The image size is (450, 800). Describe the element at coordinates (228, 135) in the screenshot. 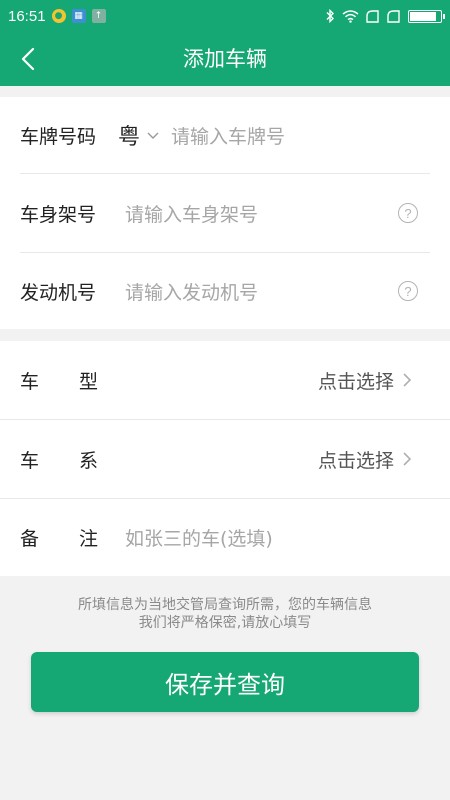

I see `plate-input: 请输入车牌号` at that location.